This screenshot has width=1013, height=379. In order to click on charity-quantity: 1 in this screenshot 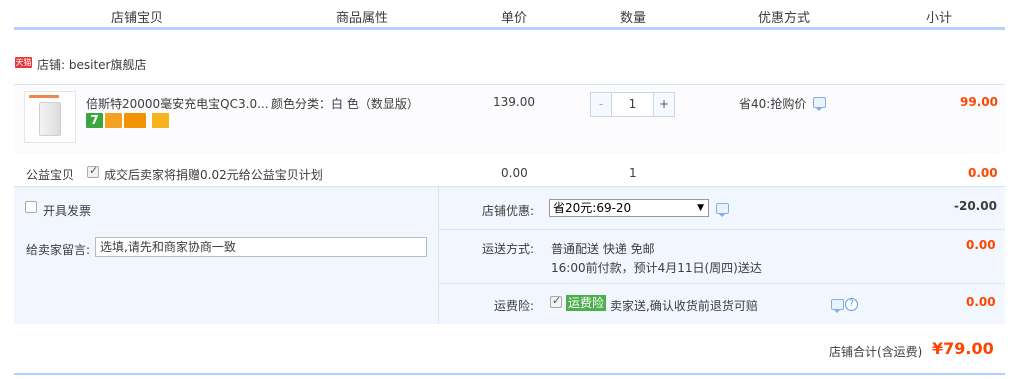, I will do `click(633, 173)`.